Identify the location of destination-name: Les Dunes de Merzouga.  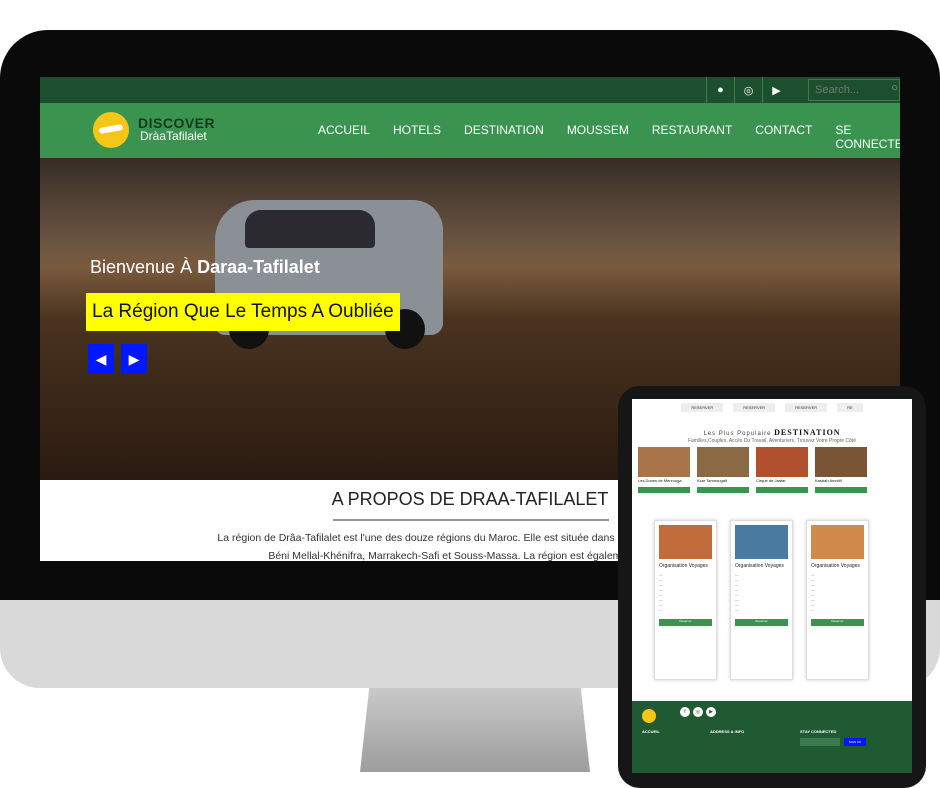
(660, 480).